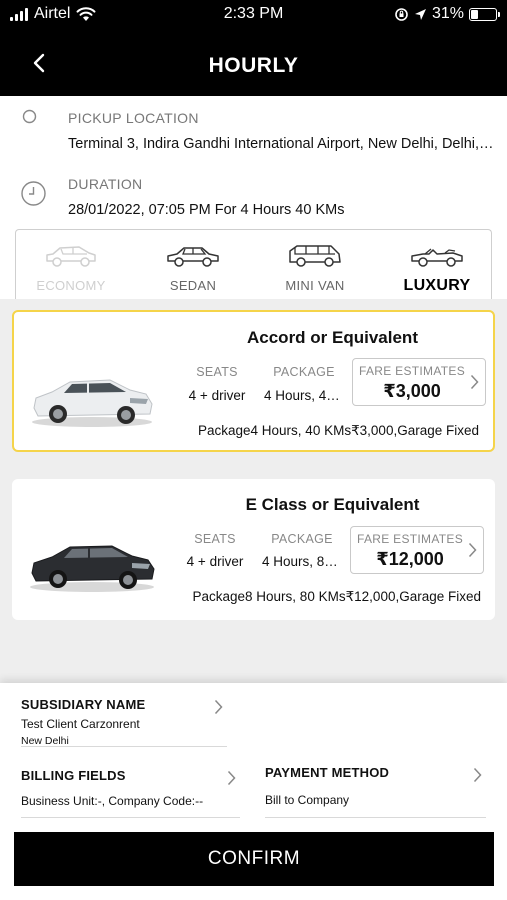  What do you see at coordinates (305, 395) in the screenshot?
I see `package-value: 4 Hours, 40 KMs` at bounding box center [305, 395].